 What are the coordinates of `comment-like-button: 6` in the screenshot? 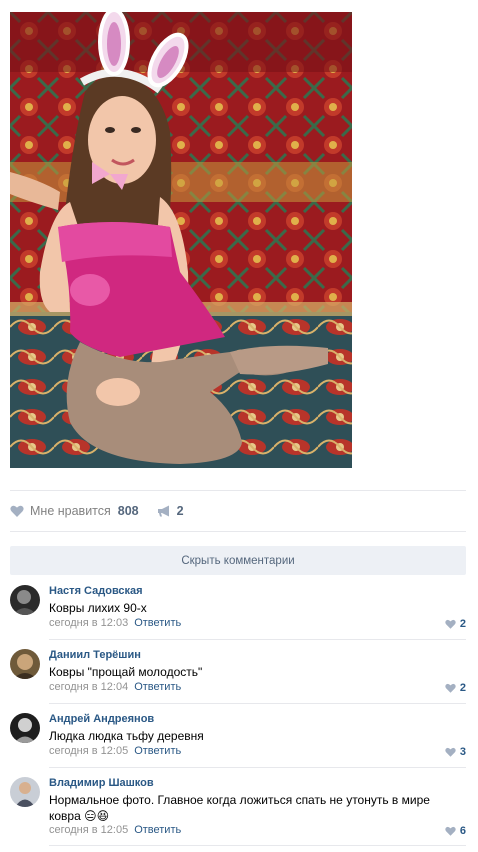 It's located at (455, 831).